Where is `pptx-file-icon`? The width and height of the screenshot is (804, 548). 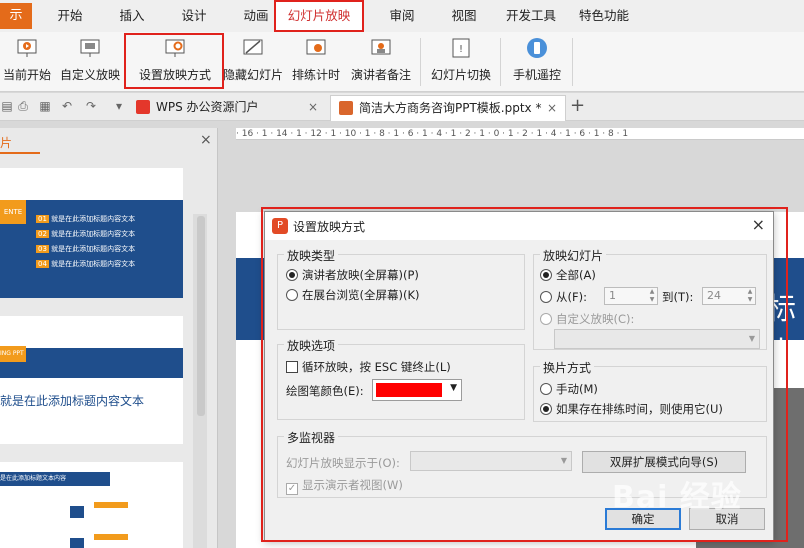
pptx-file-icon is located at coordinates (346, 108).